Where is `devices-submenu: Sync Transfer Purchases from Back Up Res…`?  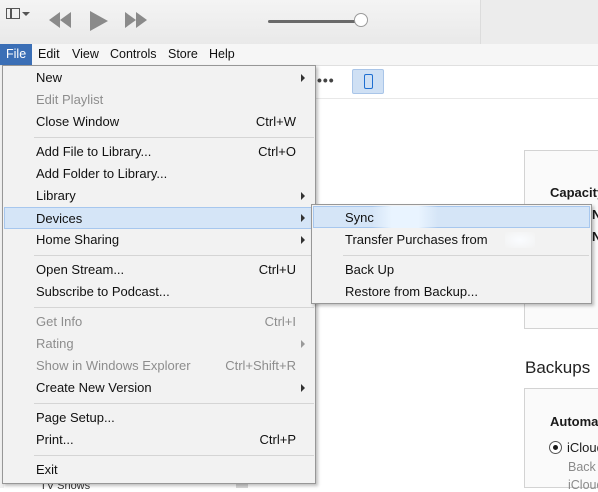
devices-submenu: Sync Transfer Purchases from Back Up Res… is located at coordinates (451, 254).